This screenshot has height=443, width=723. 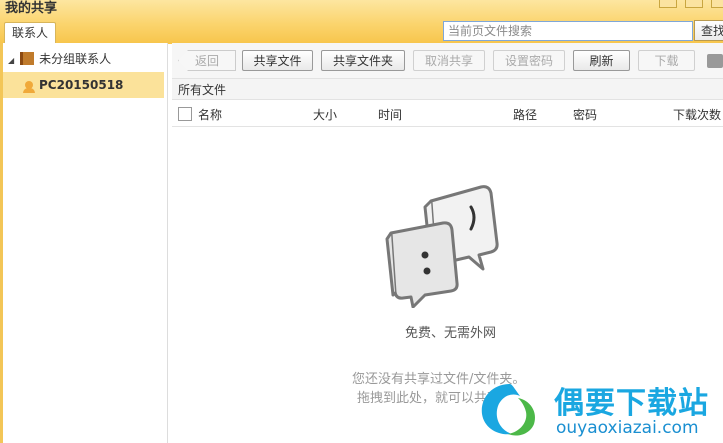 What do you see at coordinates (390, 114) in the screenshot?
I see `column-time: 时间` at bounding box center [390, 114].